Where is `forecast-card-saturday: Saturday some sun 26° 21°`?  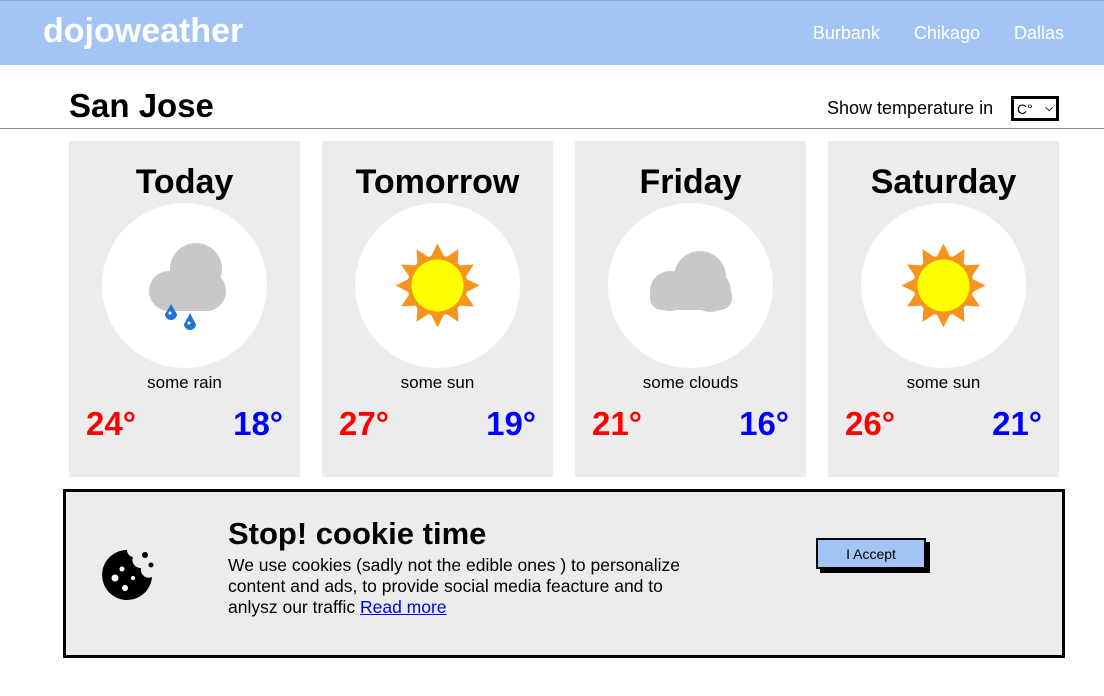
forecast-card-saturday: Saturday some sun 26° 21° is located at coordinates (943, 309).